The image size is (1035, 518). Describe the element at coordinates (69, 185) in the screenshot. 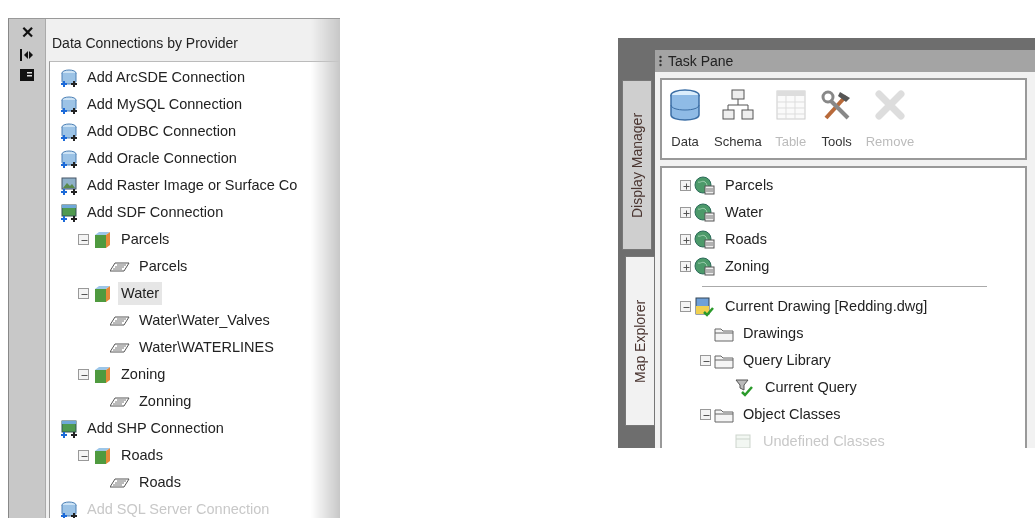

I see `image-plus-icon` at that location.